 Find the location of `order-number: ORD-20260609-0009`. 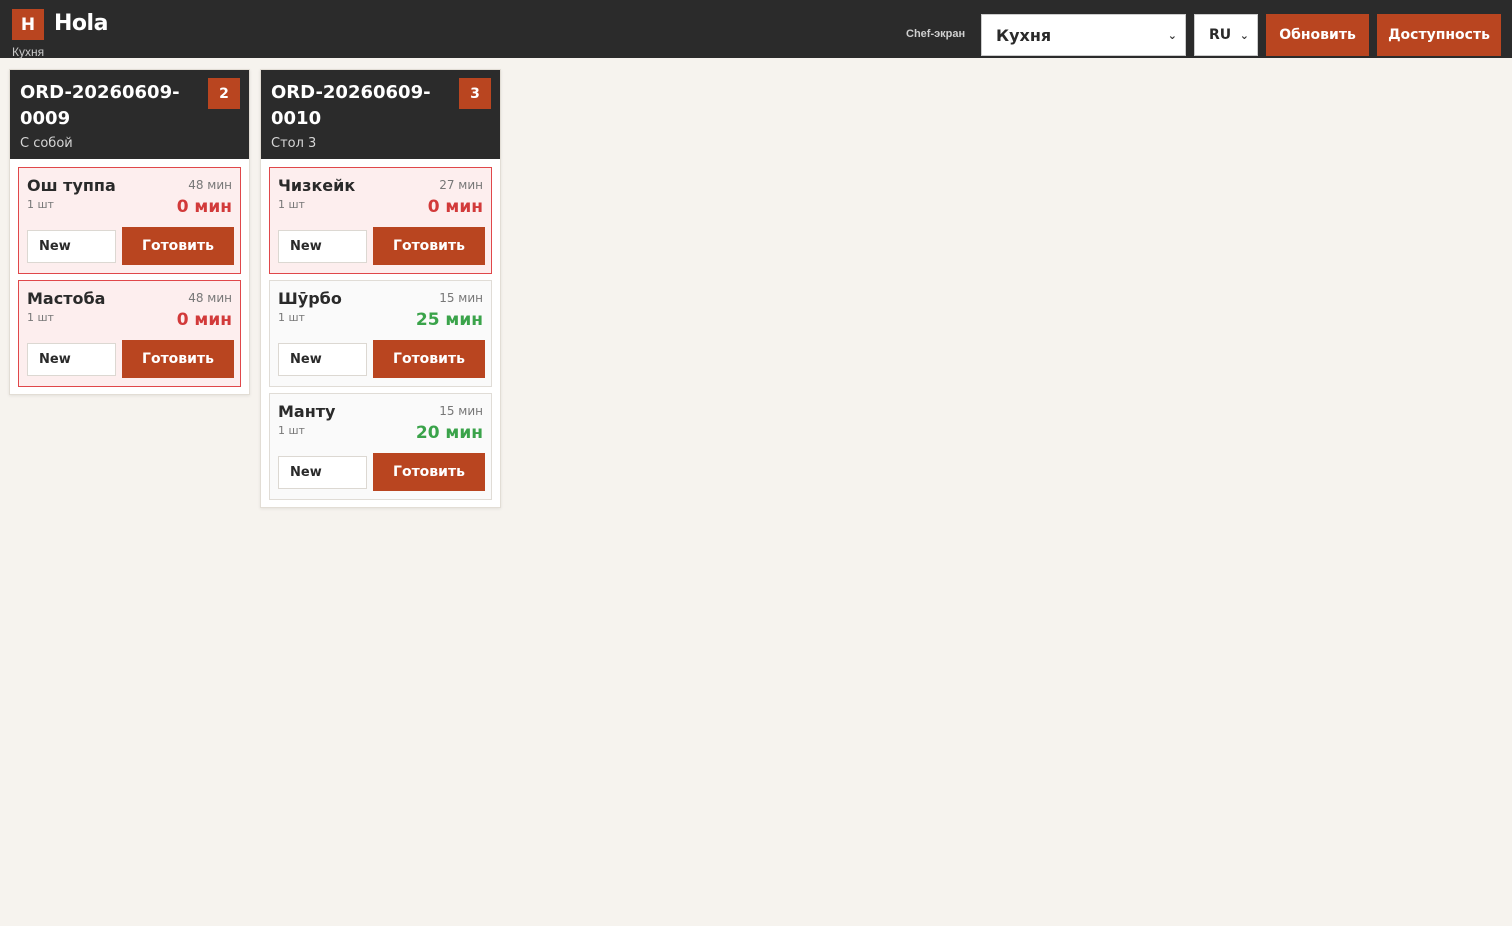

order-number: ORD-20260609-0009 is located at coordinates (100, 105).